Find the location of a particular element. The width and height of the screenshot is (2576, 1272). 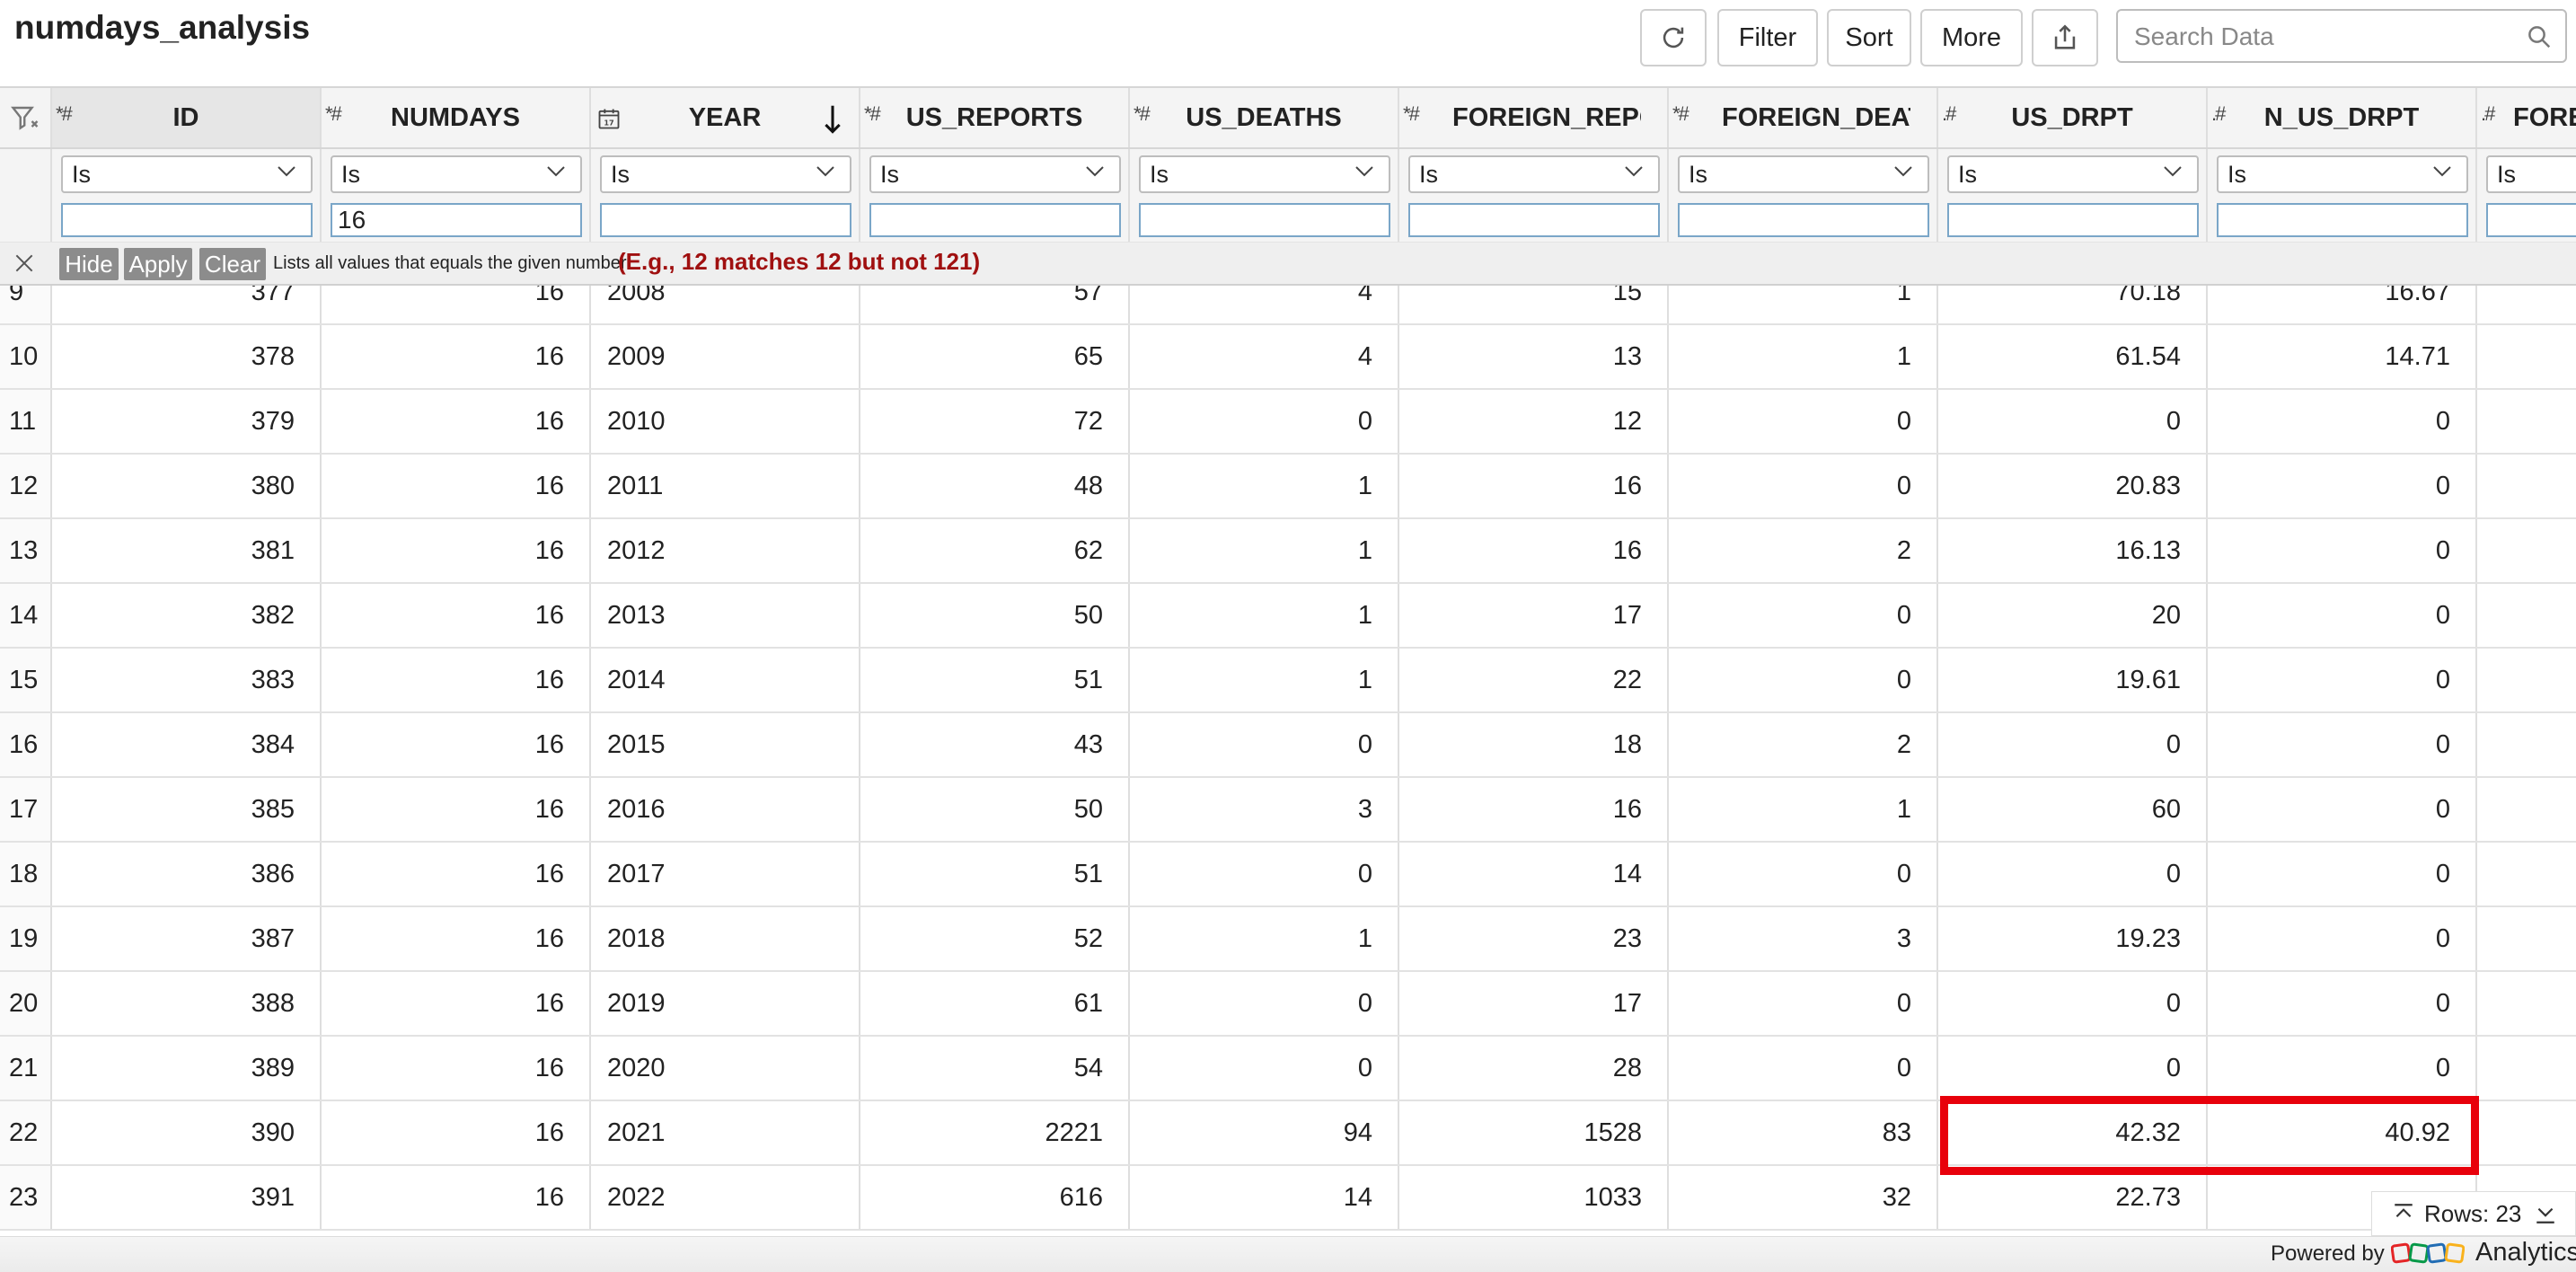

cell-foreign-deaths: 2 is located at coordinates (1803, 744).